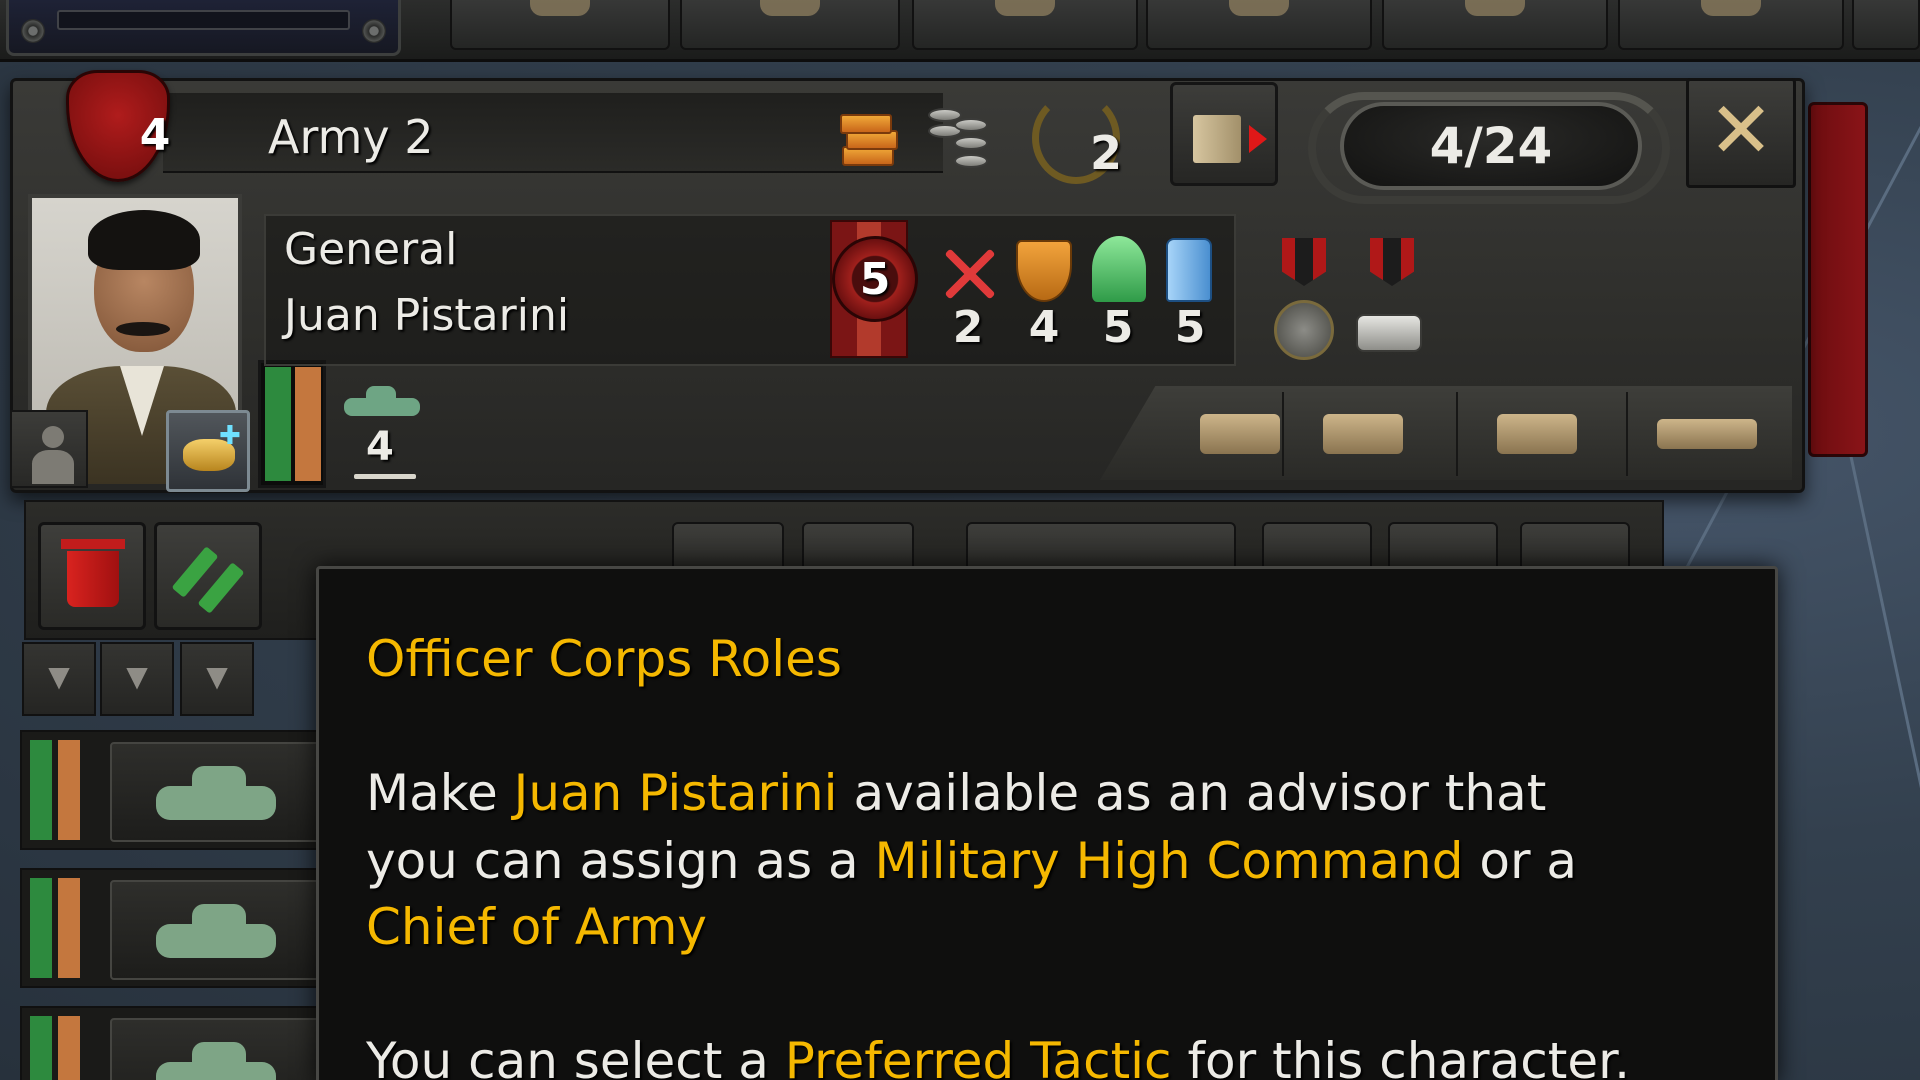 The width and height of the screenshot is (1920, 1080). What do you see at coordinates (575, 1056) in the screenshot?
I see `tooltip-text: You can select a` at bounding box center [575, 1056].